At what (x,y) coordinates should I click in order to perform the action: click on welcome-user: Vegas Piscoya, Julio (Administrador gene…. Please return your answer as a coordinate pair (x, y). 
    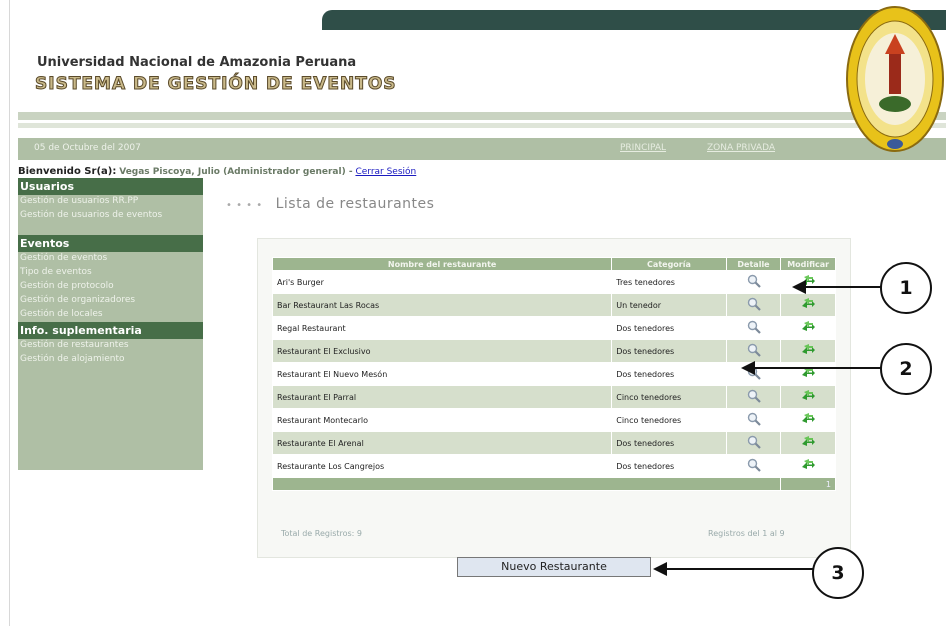
    Looking at the image, I should click on (236, 172).